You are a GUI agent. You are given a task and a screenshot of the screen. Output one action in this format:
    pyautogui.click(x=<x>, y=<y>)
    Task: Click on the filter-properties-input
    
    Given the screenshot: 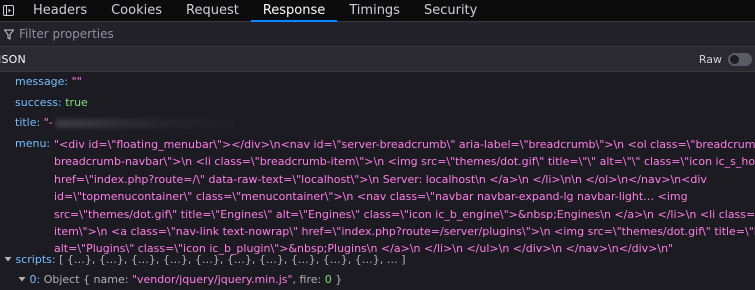 What is the action you would take?
    pyautogui.click(x=319, y=34)
    